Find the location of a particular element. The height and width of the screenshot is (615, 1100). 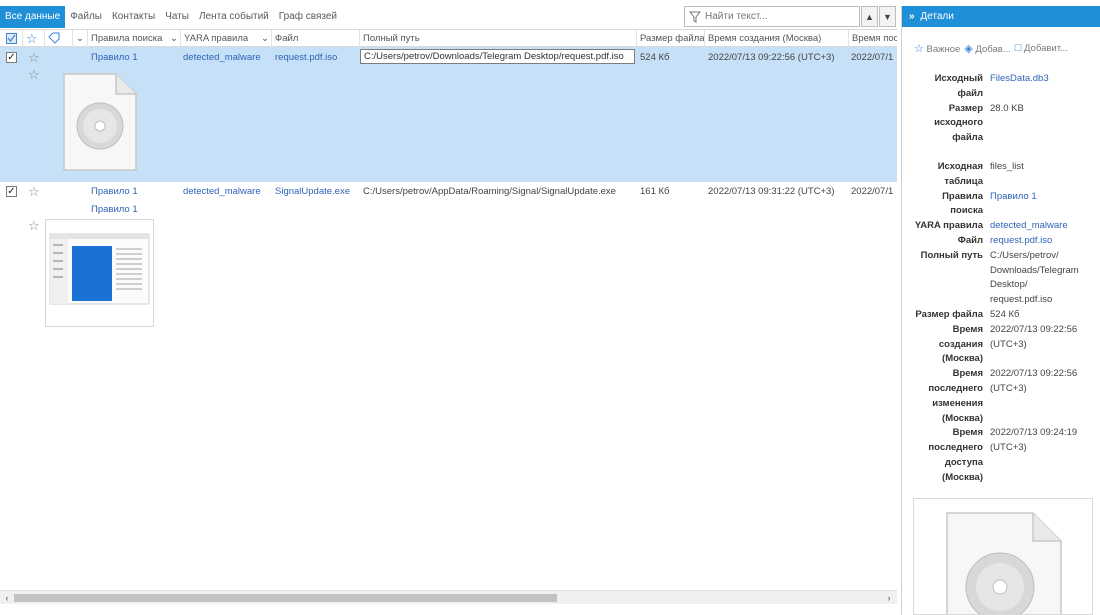

details-field-label: доступа is located at coordinates (963, 462).